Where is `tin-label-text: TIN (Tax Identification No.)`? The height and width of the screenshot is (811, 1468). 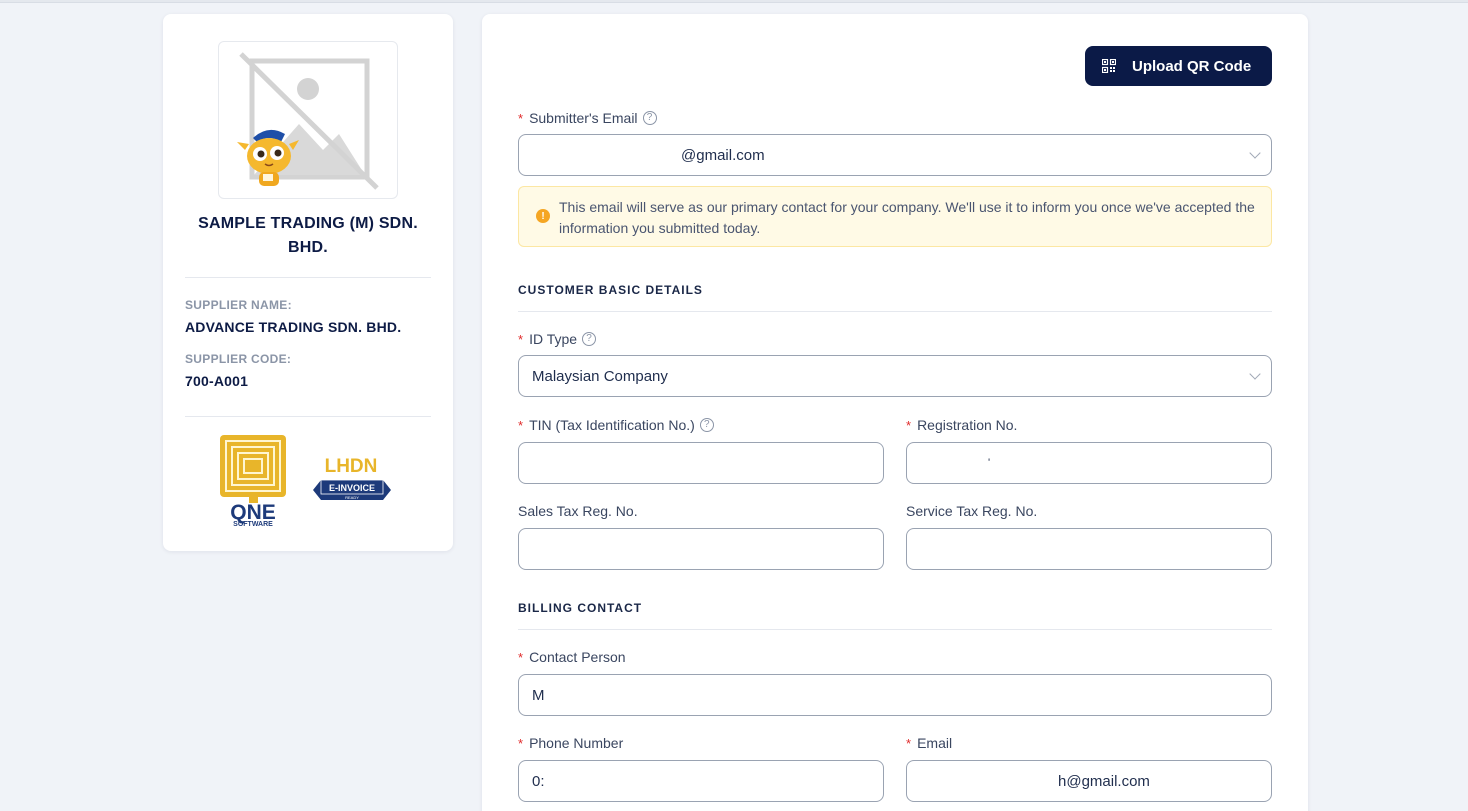
tin-label-text: TIN (Tax Identification No.) is located at coordinates (612, 425).